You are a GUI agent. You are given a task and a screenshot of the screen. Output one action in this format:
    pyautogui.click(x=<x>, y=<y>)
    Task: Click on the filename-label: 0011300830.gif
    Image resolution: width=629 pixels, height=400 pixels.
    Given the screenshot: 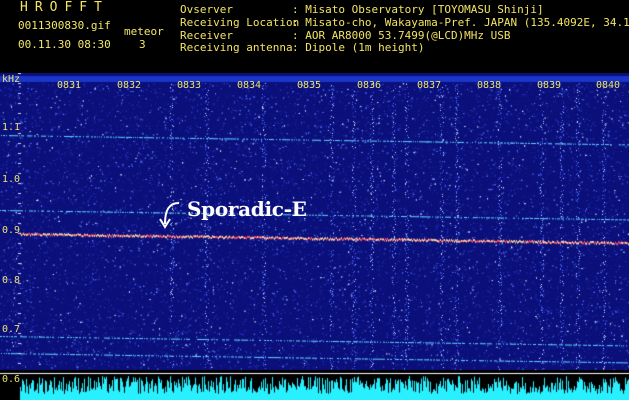 What is the action you would take?
    pyautogui.click(x=64, y=25)
    